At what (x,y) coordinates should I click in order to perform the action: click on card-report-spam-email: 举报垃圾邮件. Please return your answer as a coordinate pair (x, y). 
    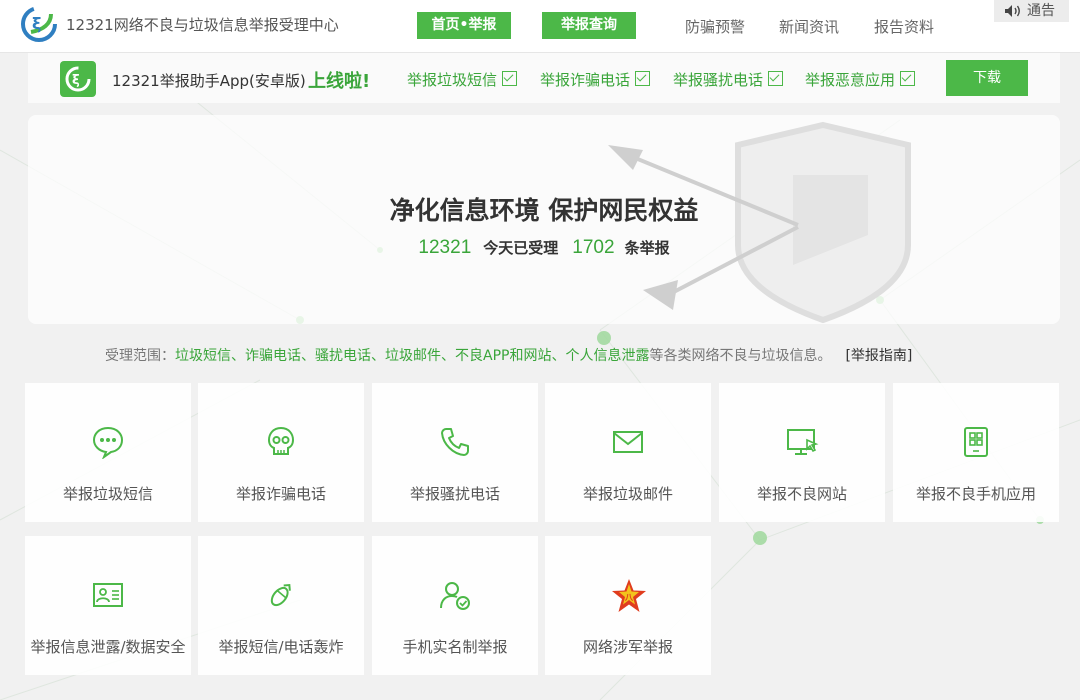
    Looking at the image, I should click on (628, 452).